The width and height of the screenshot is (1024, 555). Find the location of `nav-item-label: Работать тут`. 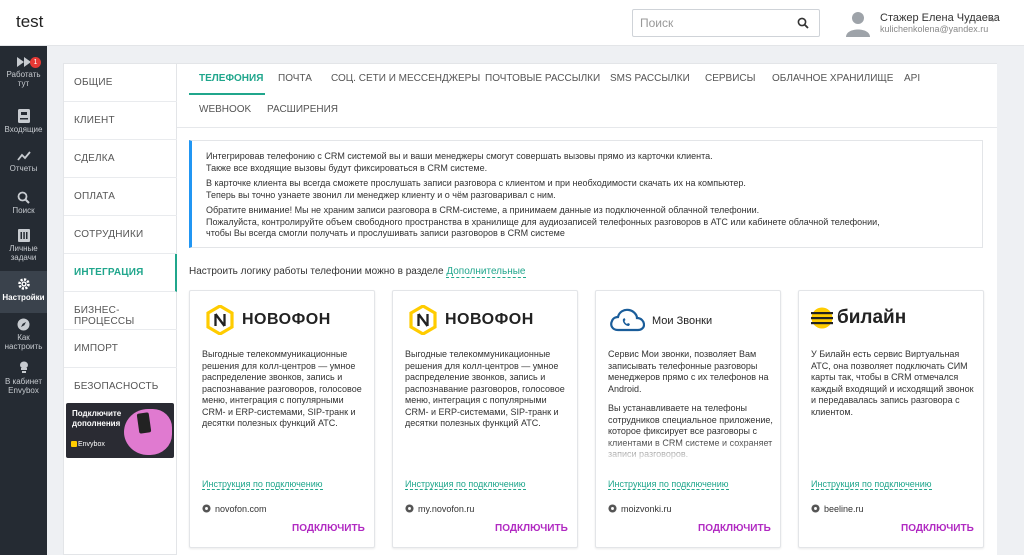

nav-item-label: Работать тут is located at coordinates (23, 79).